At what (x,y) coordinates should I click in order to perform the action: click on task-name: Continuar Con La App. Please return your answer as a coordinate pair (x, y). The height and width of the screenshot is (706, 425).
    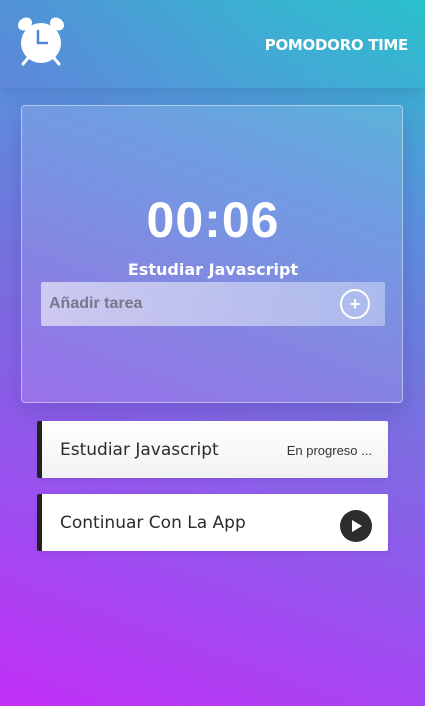
    Looking at the image, I should click on (153, 523).